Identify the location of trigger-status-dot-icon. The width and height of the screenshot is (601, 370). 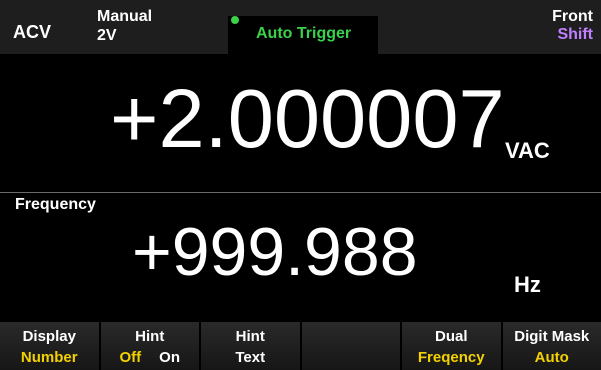
(235, 20).